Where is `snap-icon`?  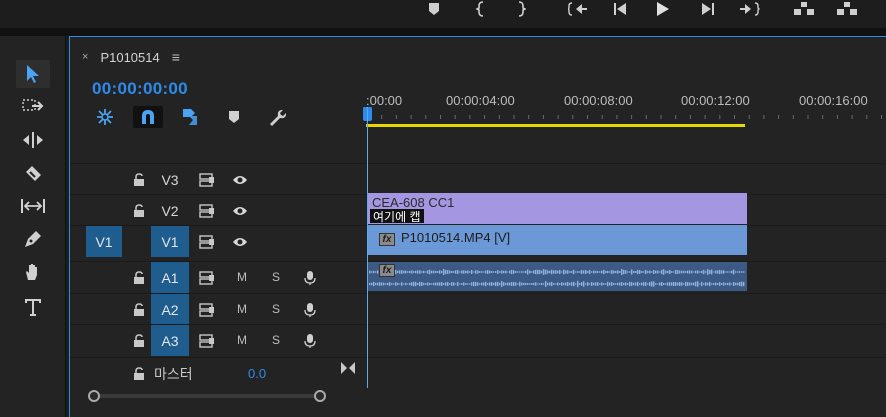 snap-icon is located at coordinates (148, 117).